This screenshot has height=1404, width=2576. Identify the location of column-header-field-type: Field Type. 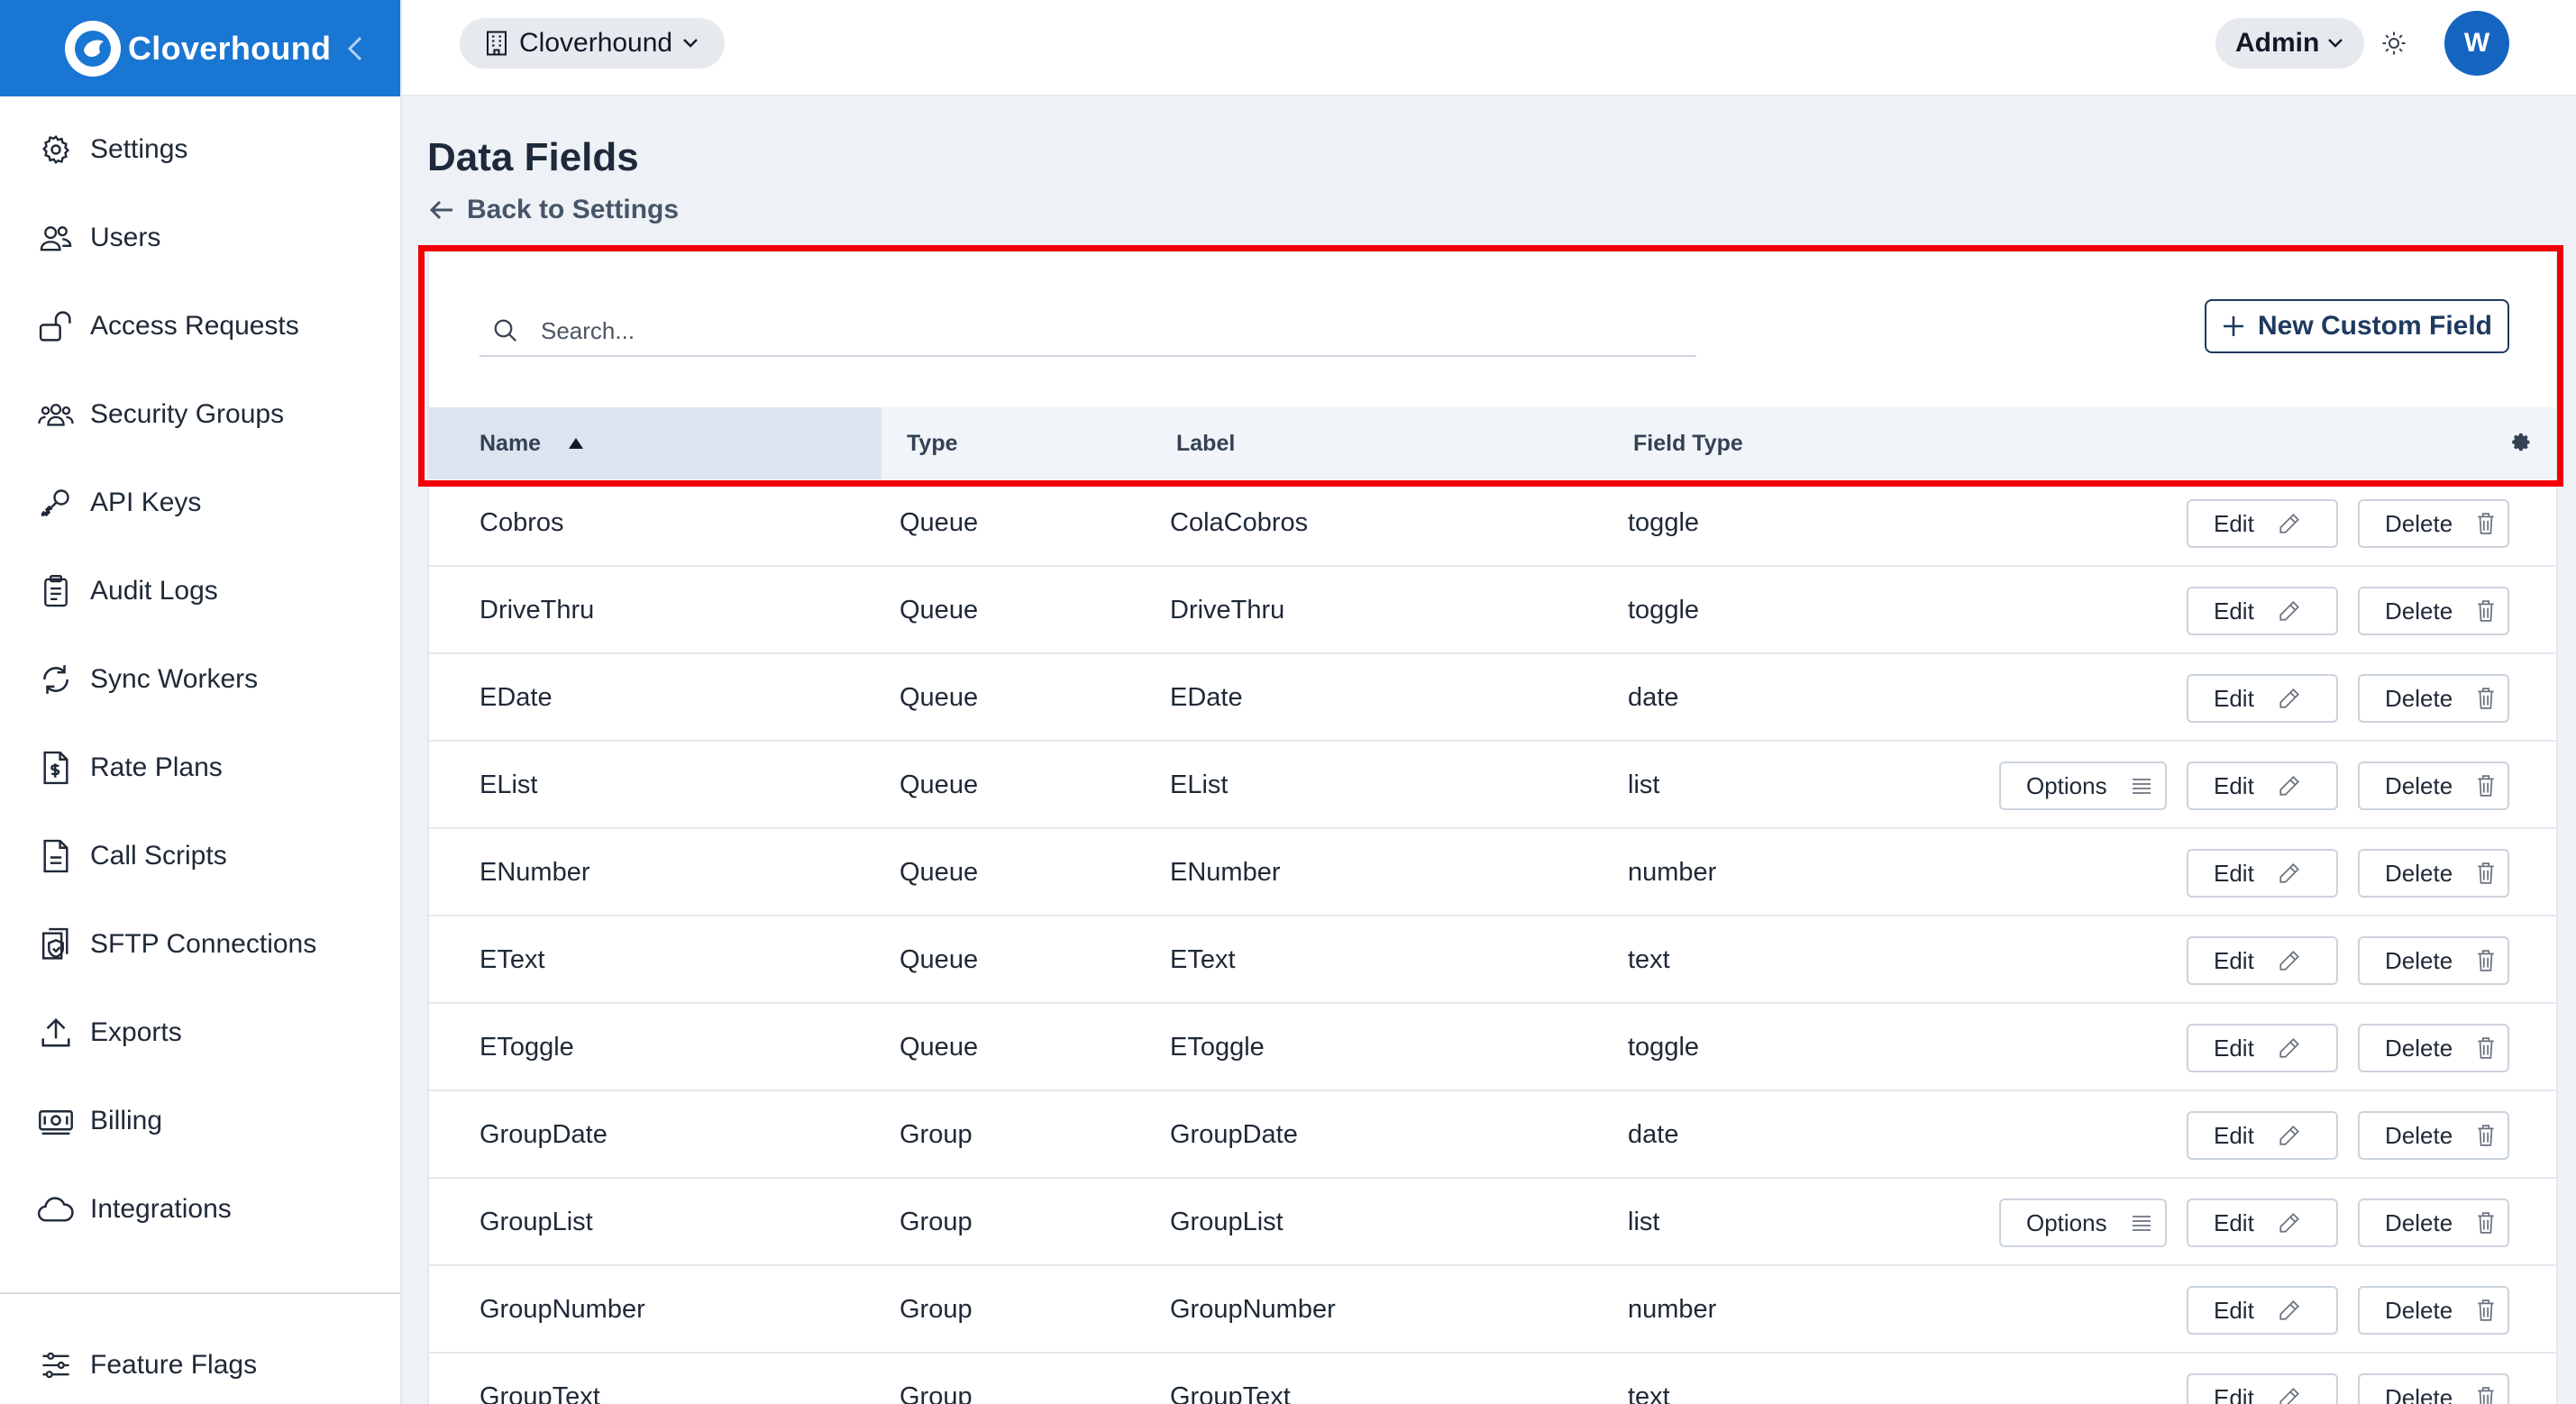
(1688, 443).